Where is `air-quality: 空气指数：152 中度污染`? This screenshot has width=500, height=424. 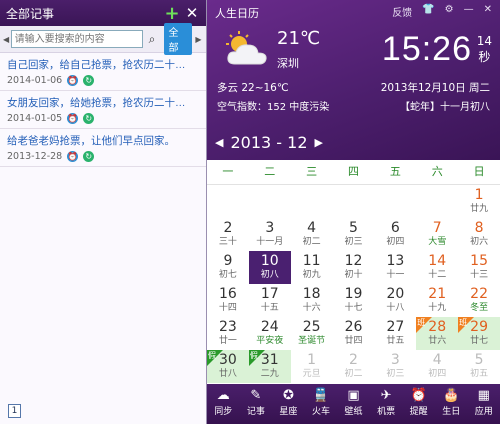 air-quality: 空气指数：152 中度污染 is located at coordinates (273, 107).